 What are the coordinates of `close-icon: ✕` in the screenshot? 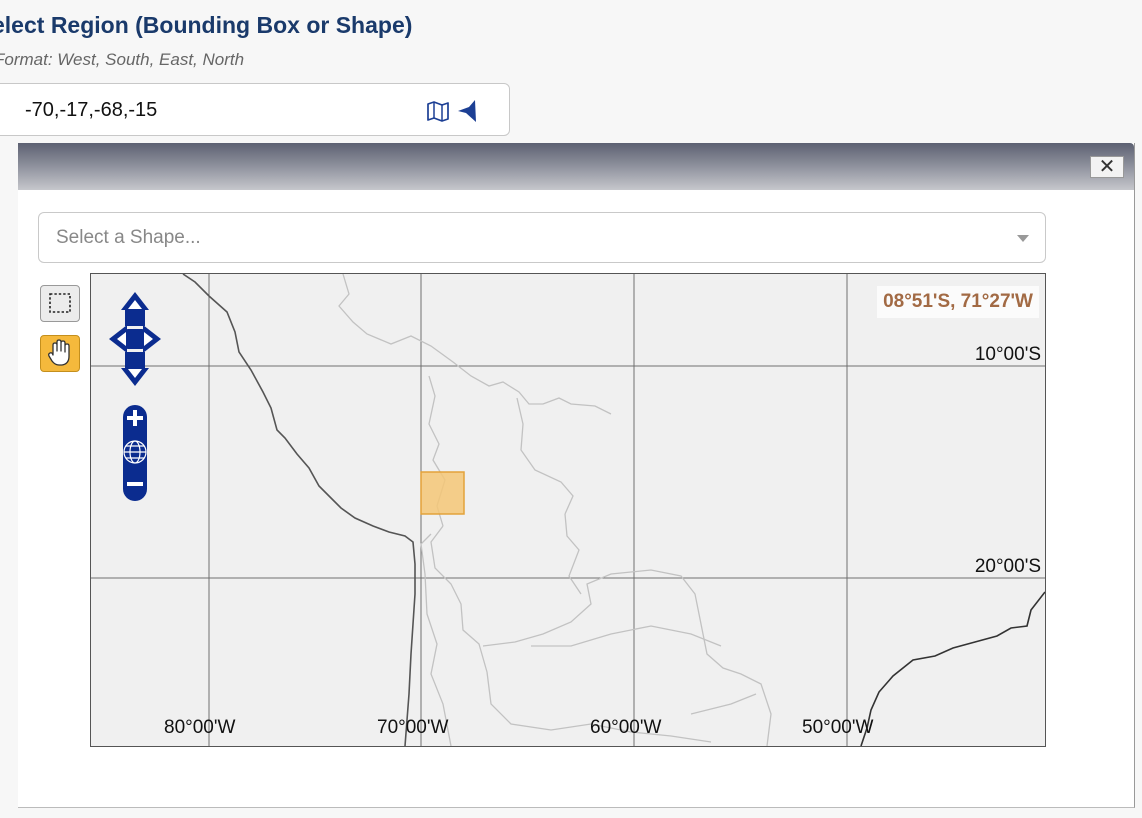 It's located at (1107, 167).